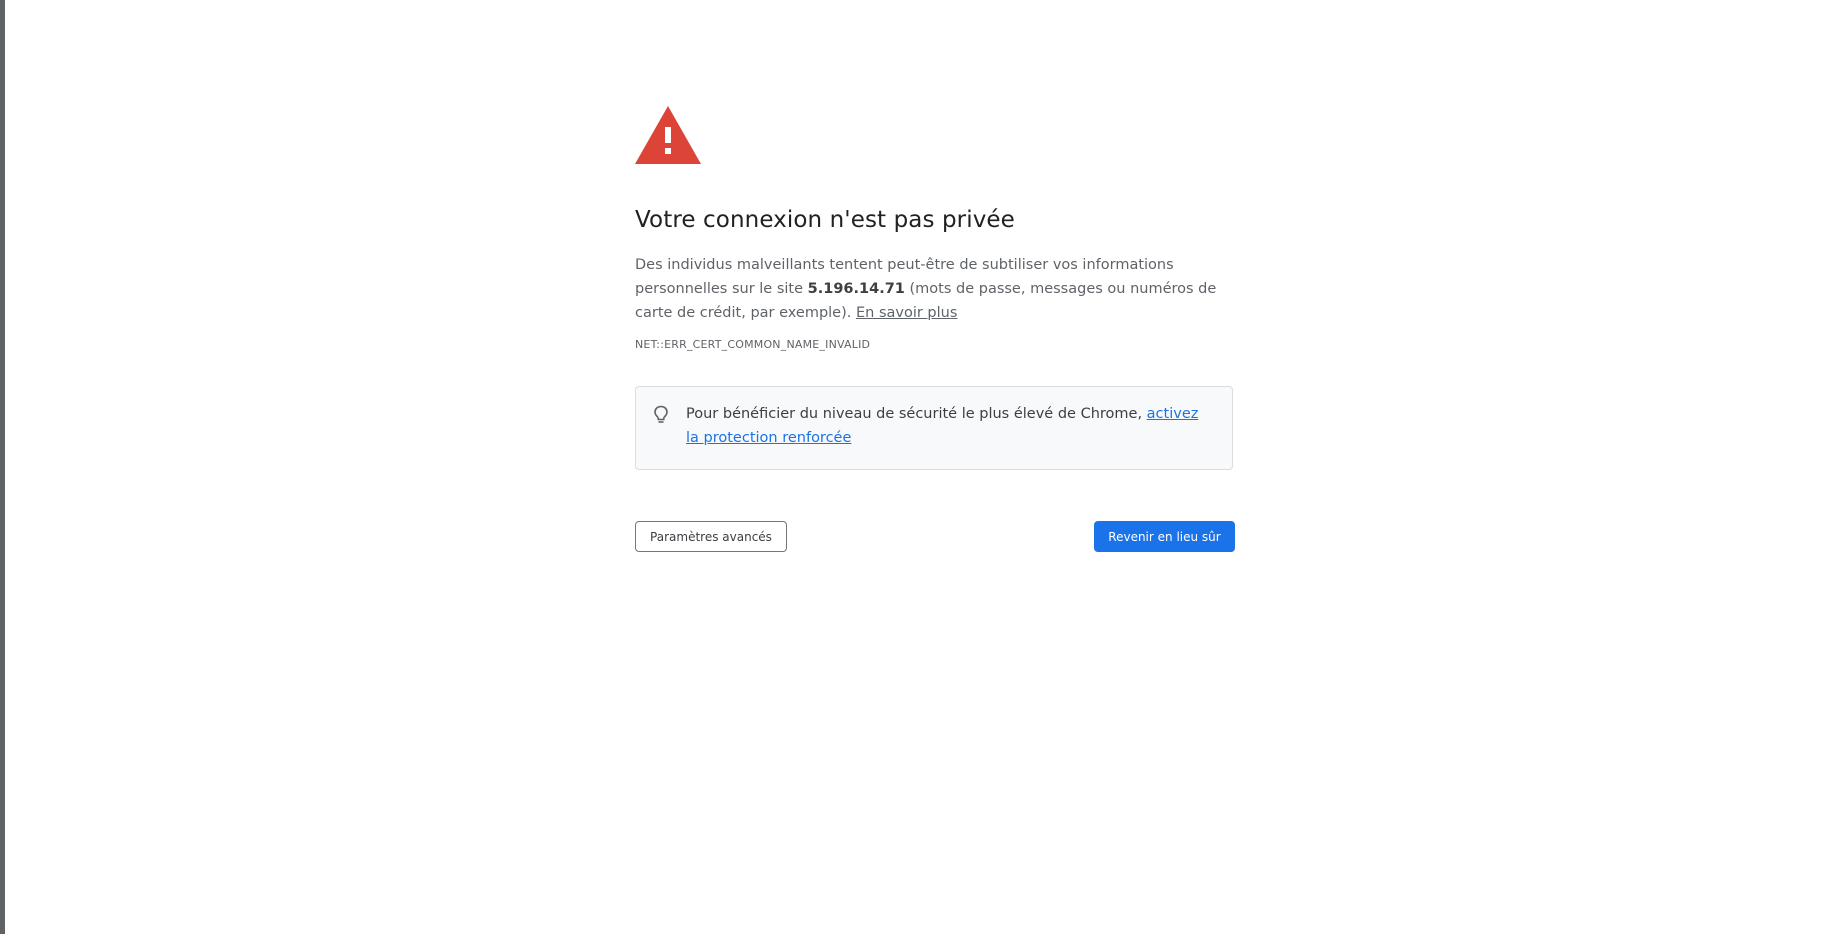 Image resolution: width=1845 pixels, height=934 pixels. Describe the element at coordinates (825, 220) in the screenshot. I see `page-title: Votre connexion n'est pas privée` at that location.